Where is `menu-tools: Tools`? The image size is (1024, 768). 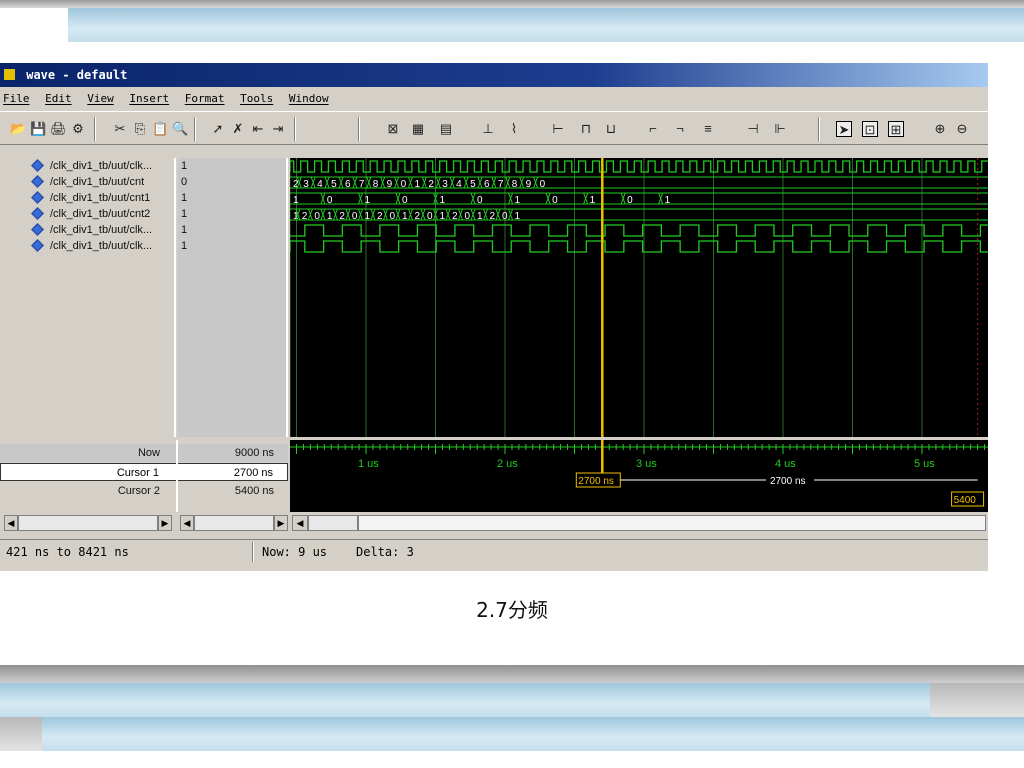
menu-tools: Tools is located at coordinates (256, 98).